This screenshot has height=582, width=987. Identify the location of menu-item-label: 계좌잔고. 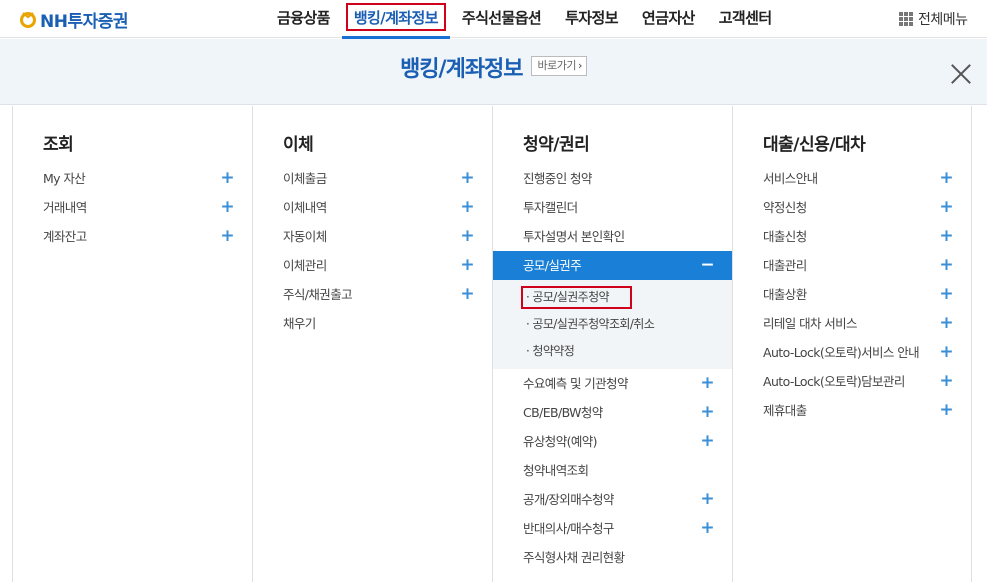
(65, 236).